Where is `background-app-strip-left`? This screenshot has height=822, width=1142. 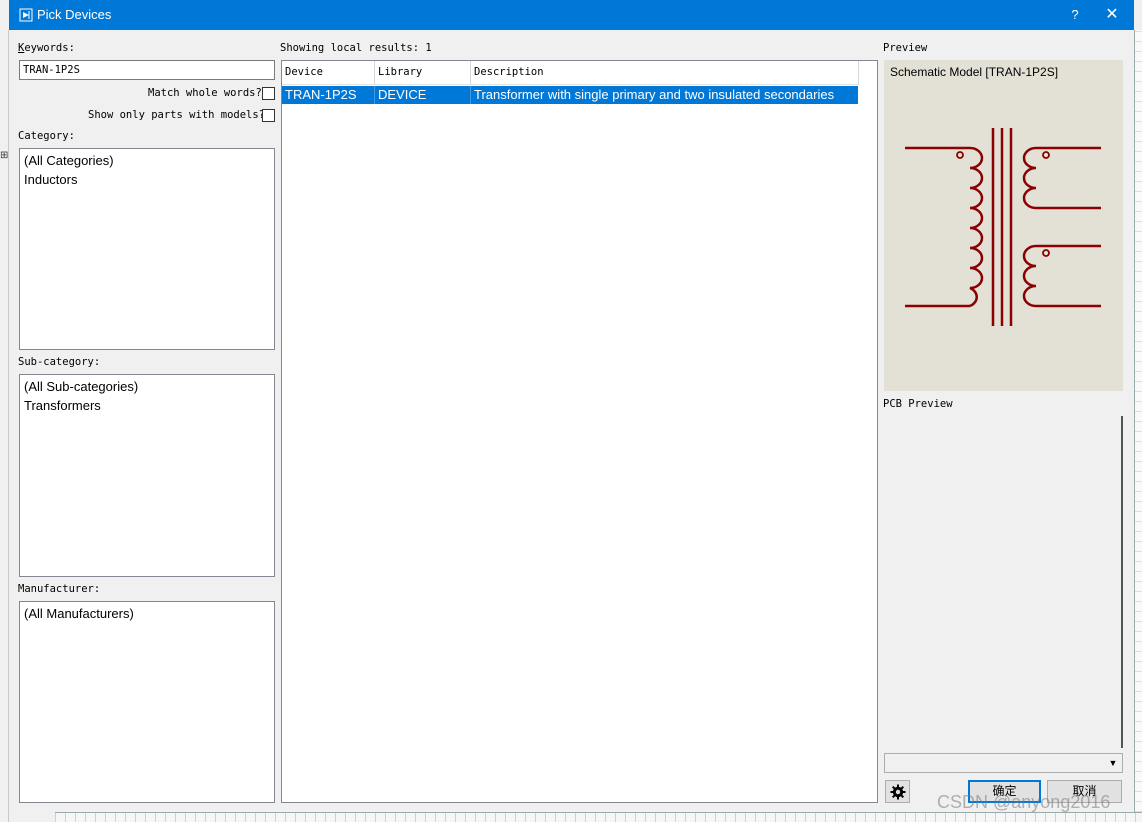 background-app-strip-left is located at coordinates (4, 426).